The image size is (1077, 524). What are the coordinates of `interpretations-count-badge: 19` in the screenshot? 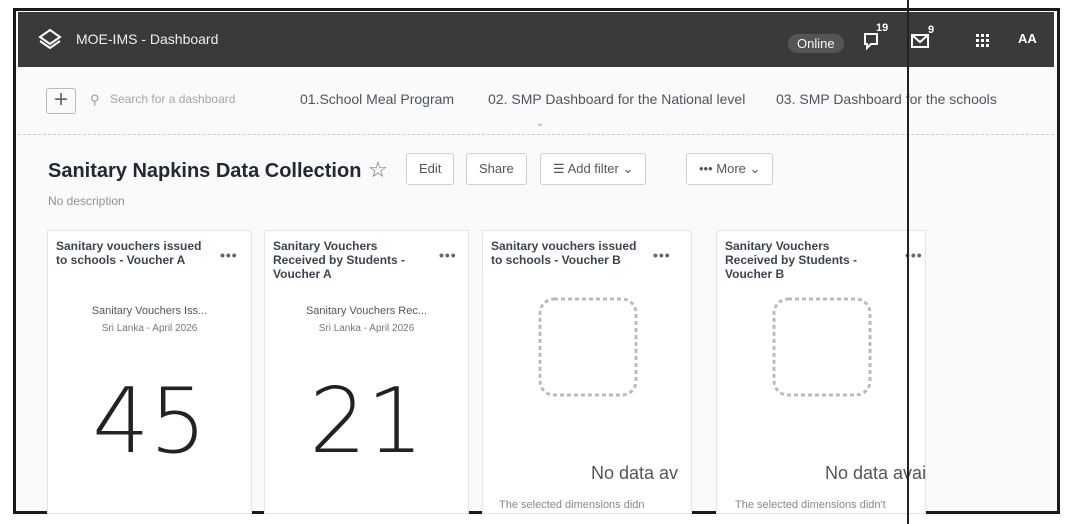 It's located at (882, 28).